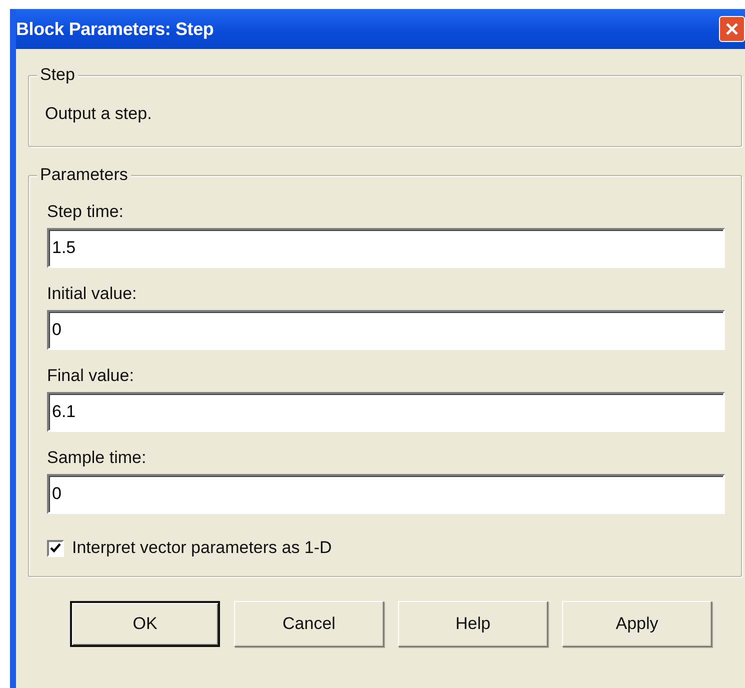  Describe the element at coordinates (98, 113) in the screenshot. I see `description-text: Output a step.` at that location.